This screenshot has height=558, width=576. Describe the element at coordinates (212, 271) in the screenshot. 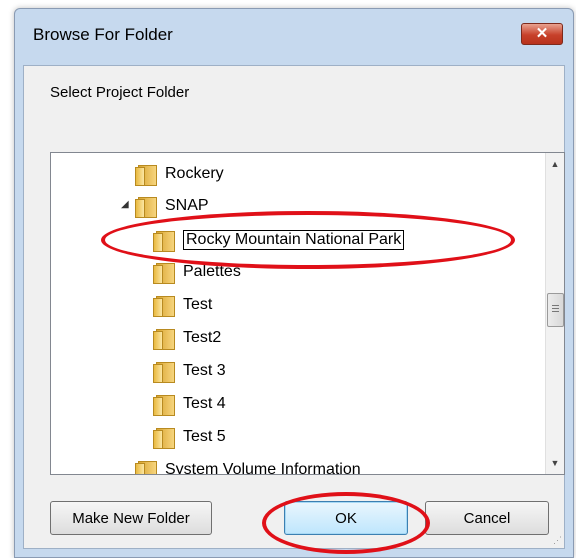

I see `tree-item-label: Palettes` at that location.